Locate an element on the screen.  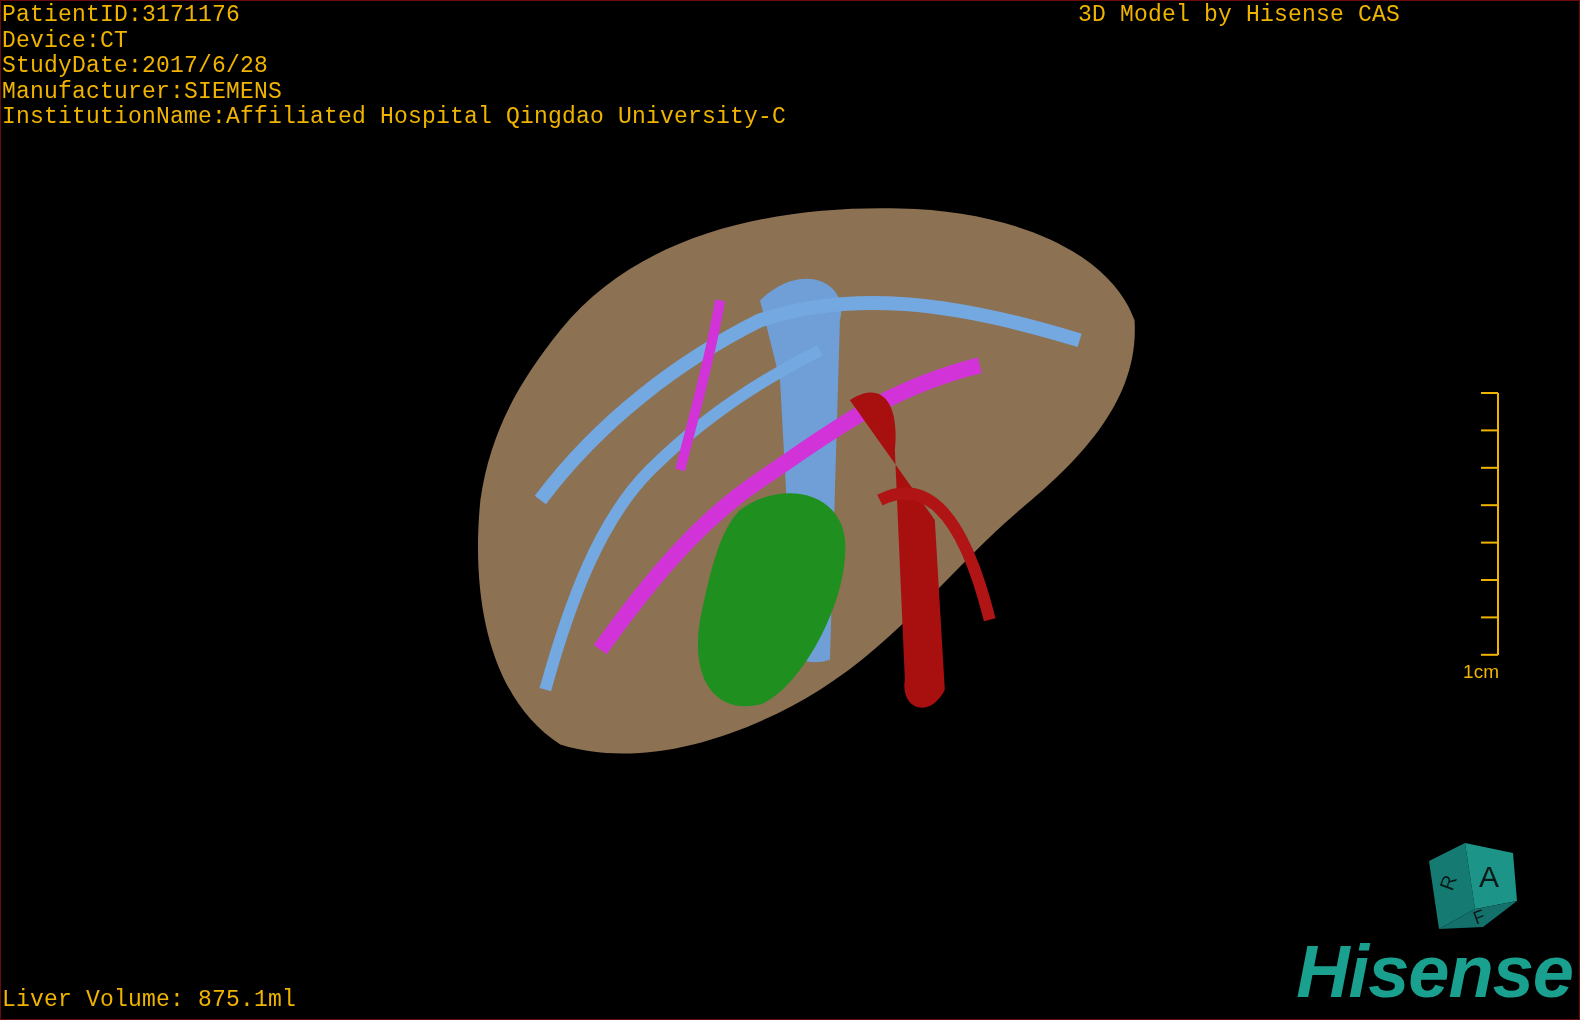
patient-info-line: PatientID:3171176 is located at coordinates (122, 16).